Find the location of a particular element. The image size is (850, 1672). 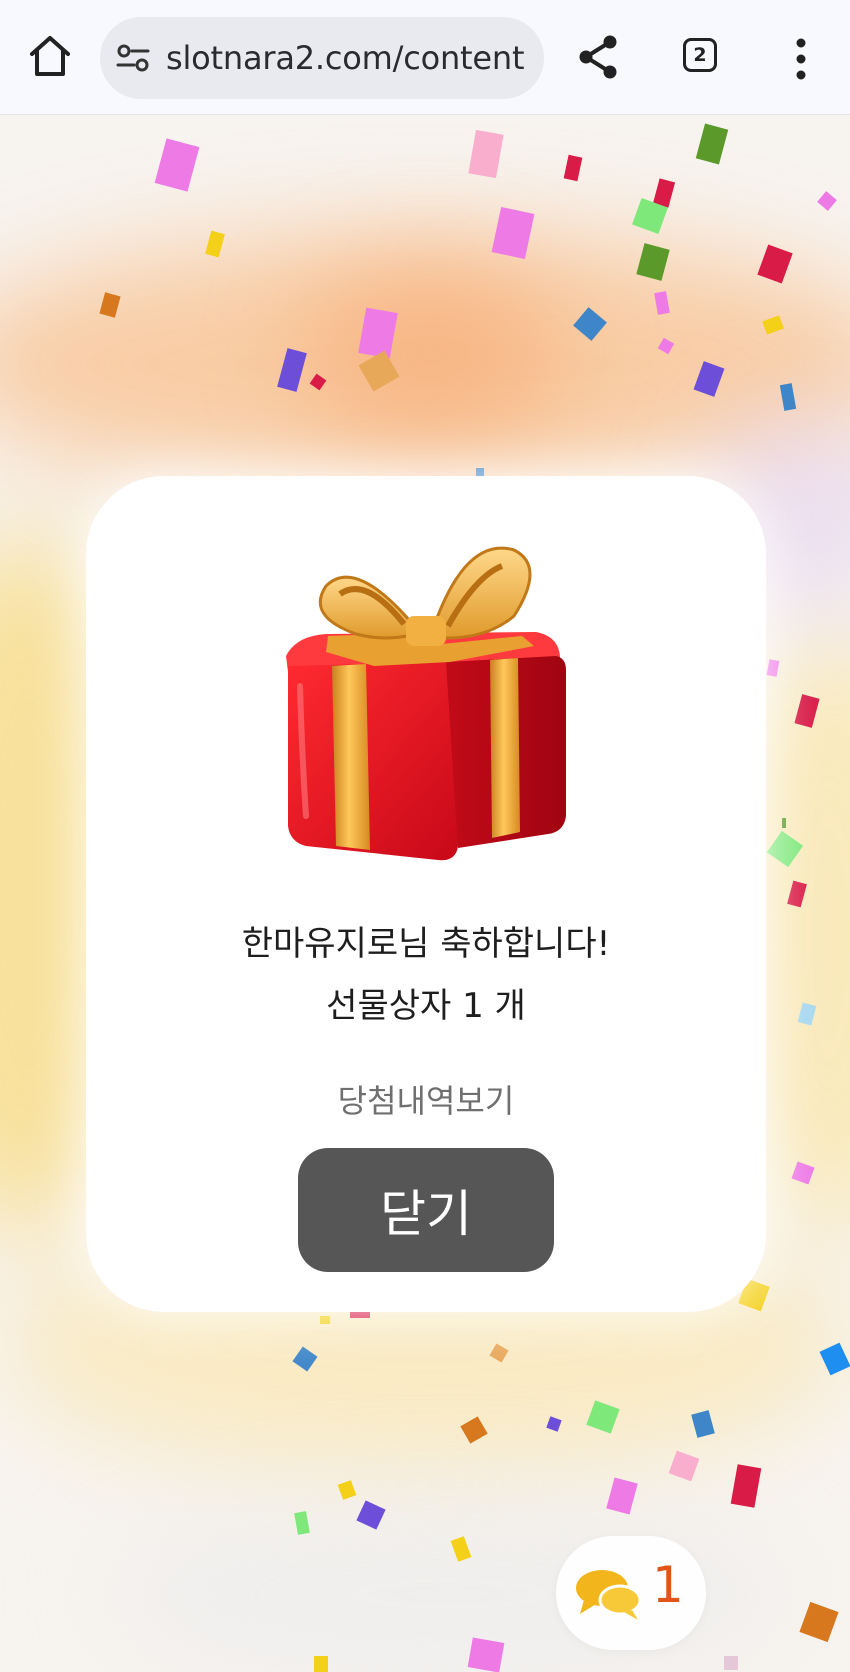

tabs-icon: 2 is located at coordinates (700, 55).